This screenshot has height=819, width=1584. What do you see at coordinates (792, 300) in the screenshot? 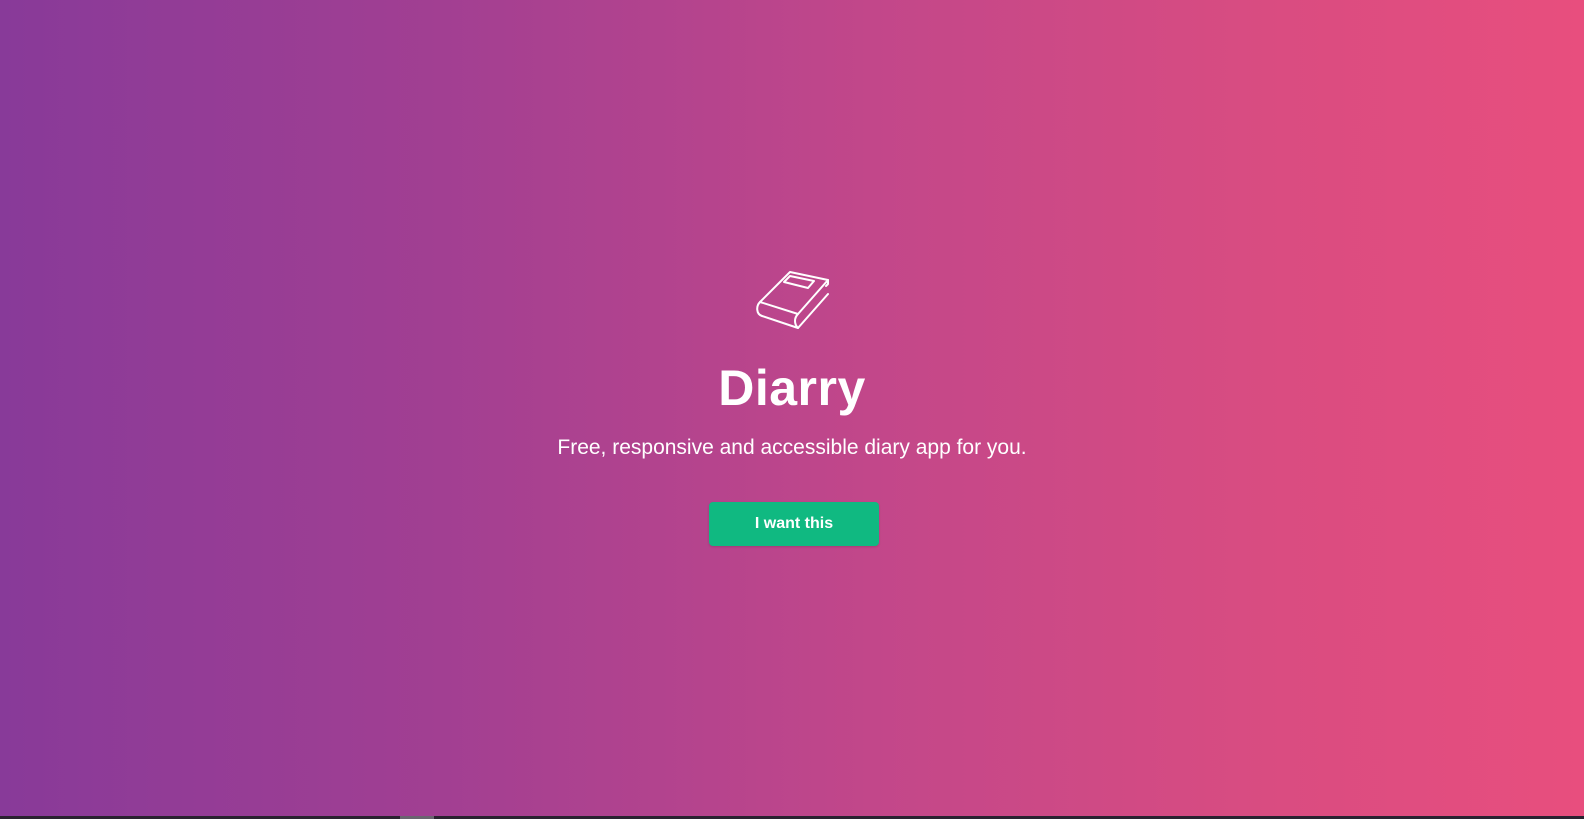
I see `book-icon` at bounding box center [792, 300].